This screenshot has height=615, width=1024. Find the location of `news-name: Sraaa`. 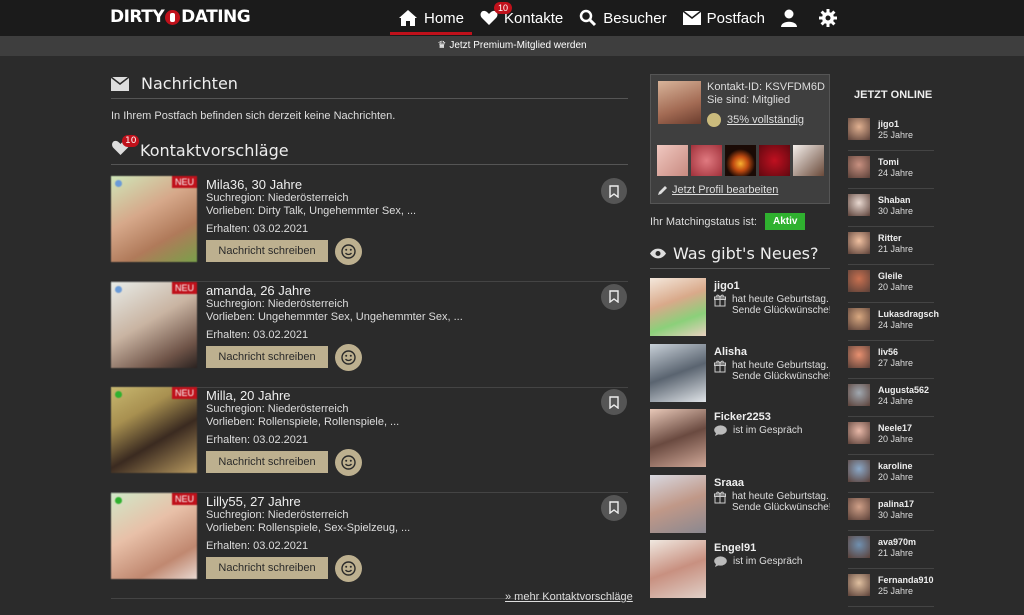

news-name: Sraaa is located at coordinates (729, 483).